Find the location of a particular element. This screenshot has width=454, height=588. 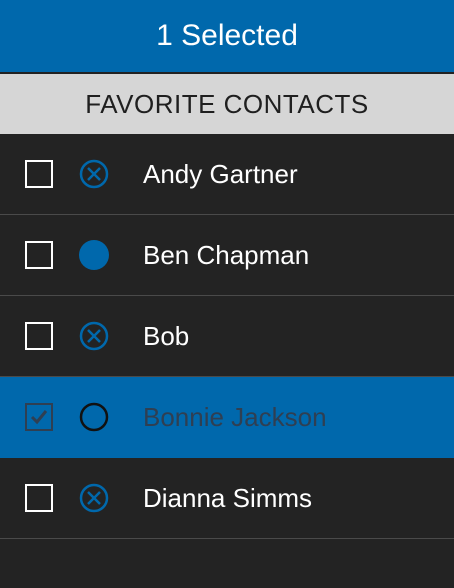

contact-row-ben-chapman: Ben Chapman is located at coordinates (227, 255).